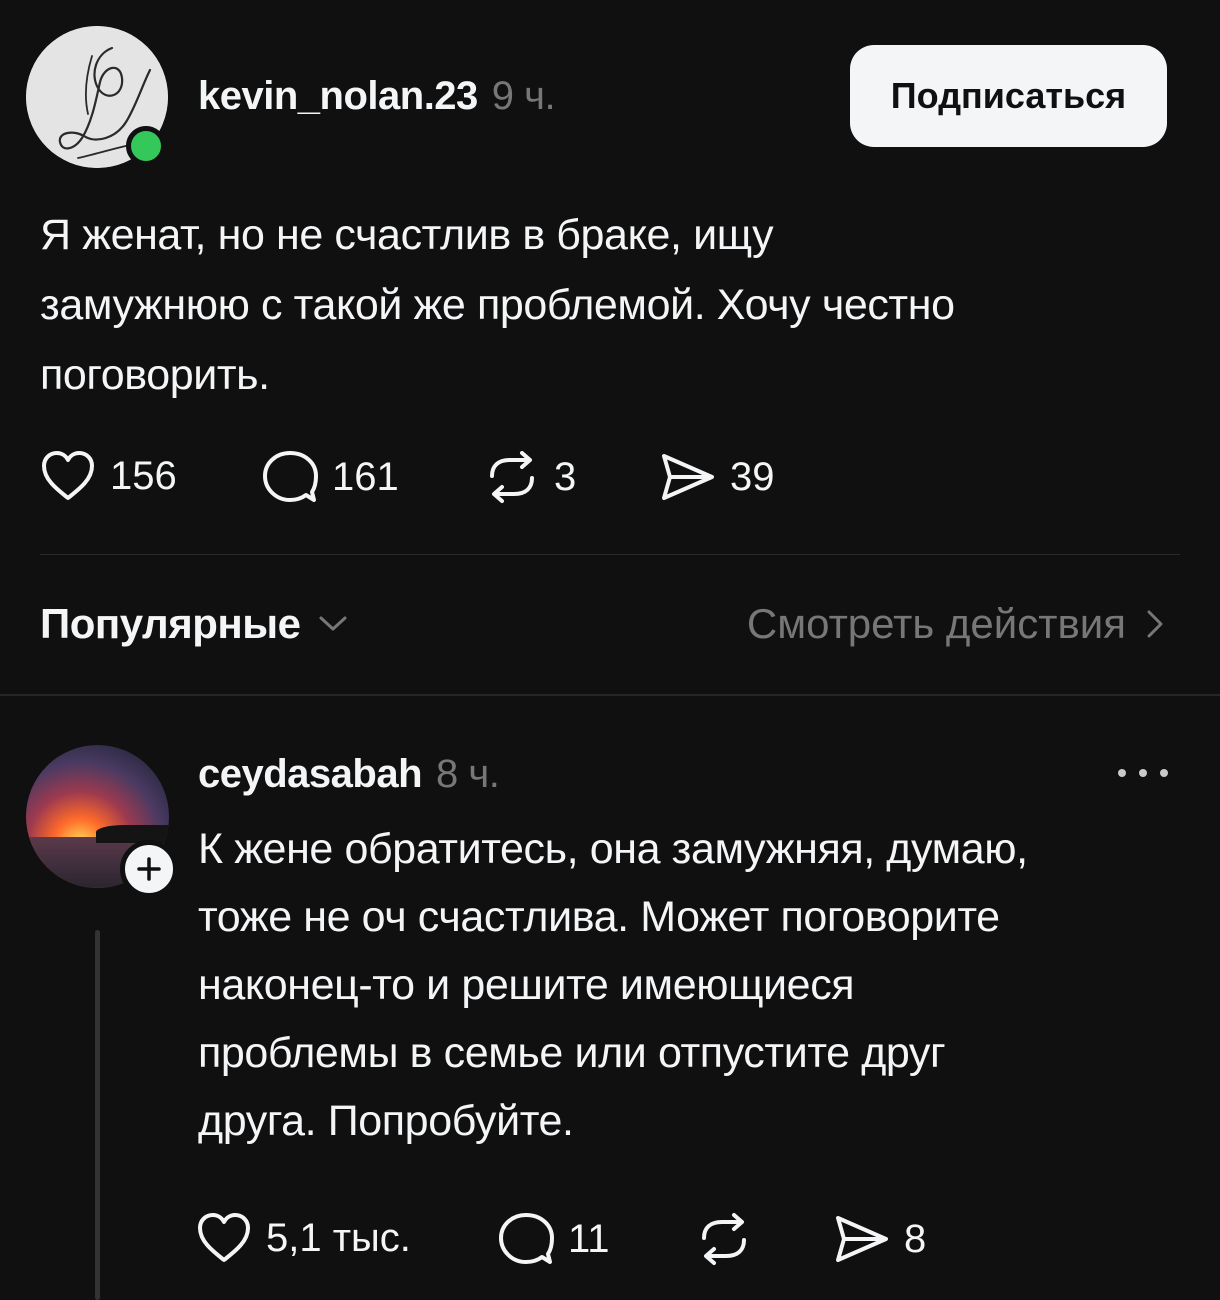  I want to click on post-author-line: kevin_nolan.23 9 ч., so click(377, 96).